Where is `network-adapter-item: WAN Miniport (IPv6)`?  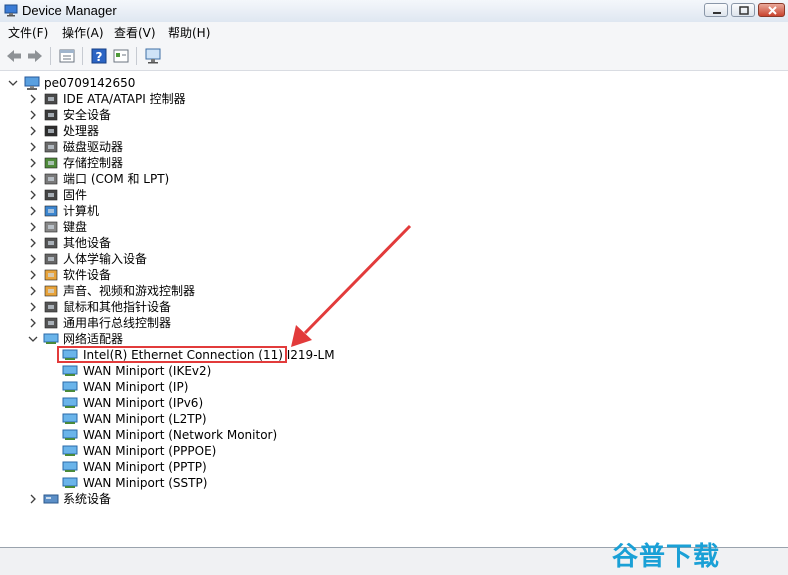 network-adapter-item: WAN Miniport (IPv6) is located at coordinates (180, 403).